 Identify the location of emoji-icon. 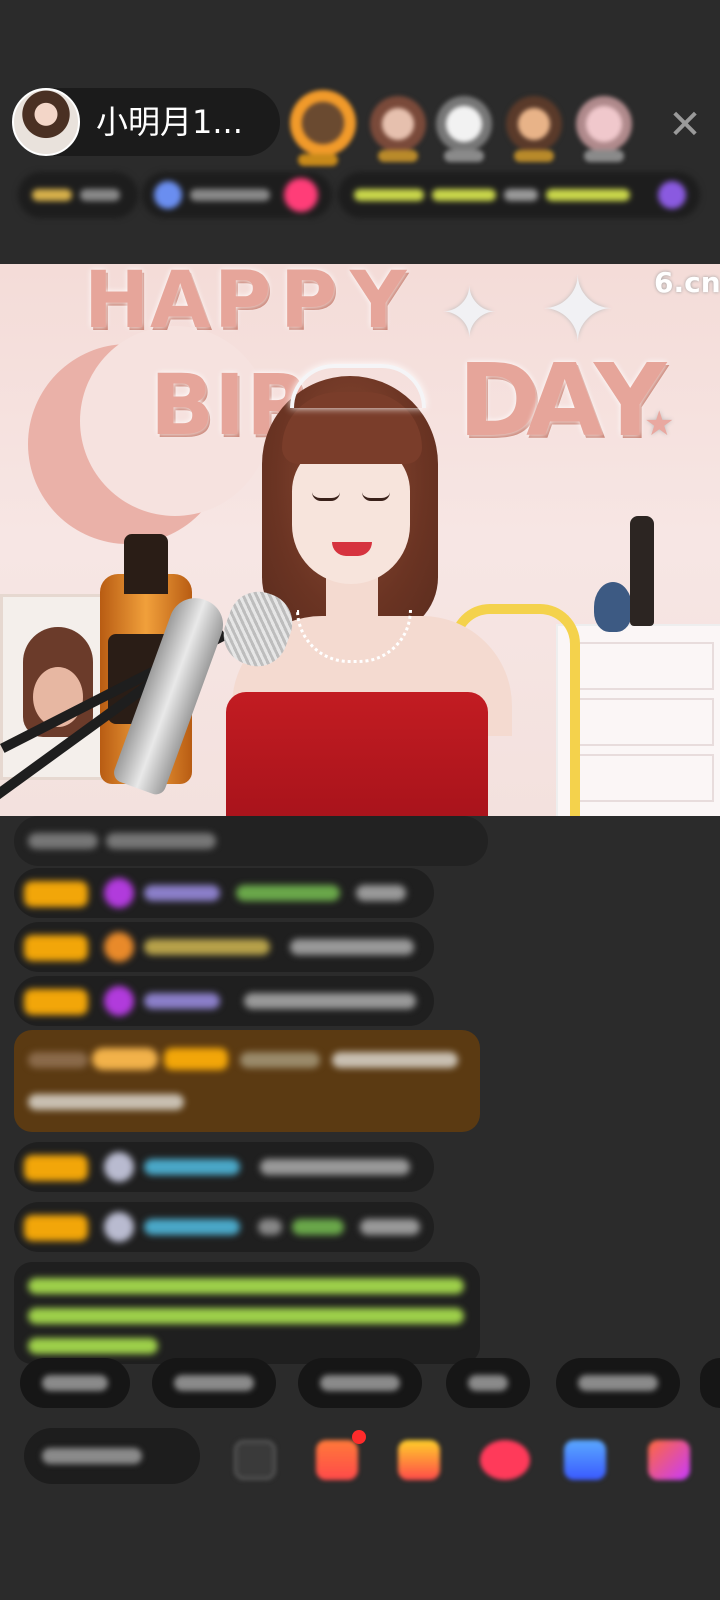
(255, 1460).